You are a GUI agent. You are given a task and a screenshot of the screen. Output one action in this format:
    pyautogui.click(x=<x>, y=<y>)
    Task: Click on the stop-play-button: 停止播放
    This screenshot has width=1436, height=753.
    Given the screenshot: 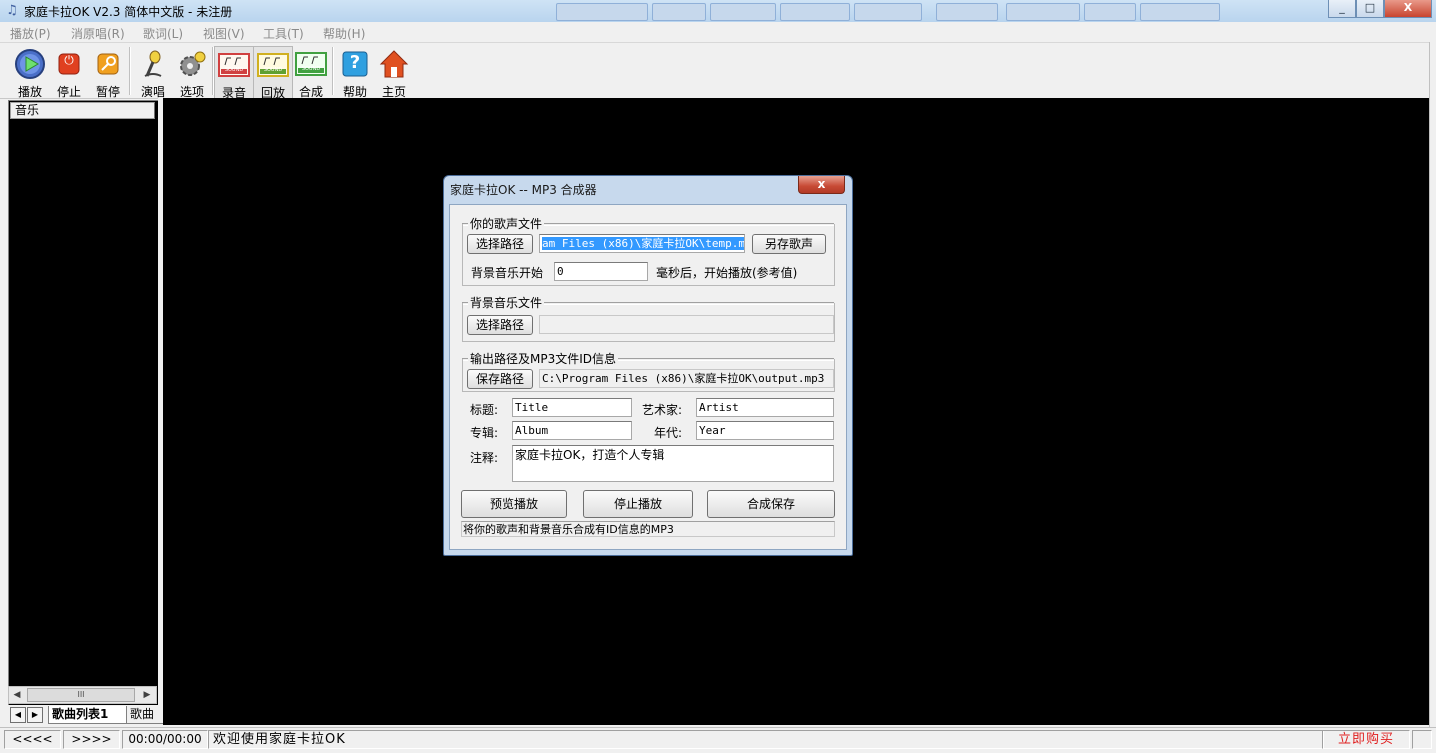 What is the action you would take?
    pyautogui.click(x=638, y=504)
    